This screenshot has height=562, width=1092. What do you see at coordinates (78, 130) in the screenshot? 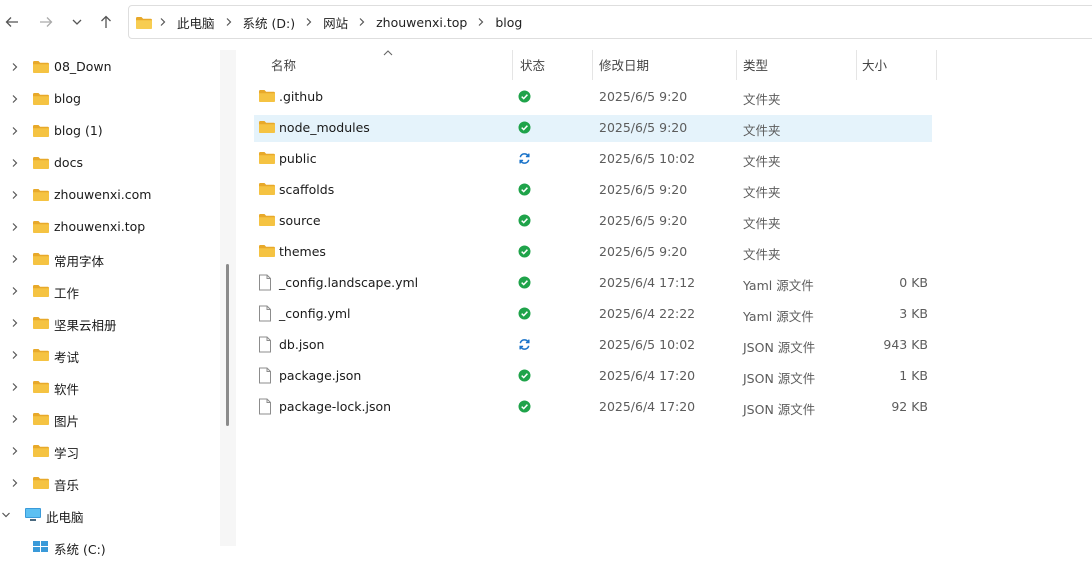
I see `sidebar-item-label: blog (1)` at bounding box center [78, 130].